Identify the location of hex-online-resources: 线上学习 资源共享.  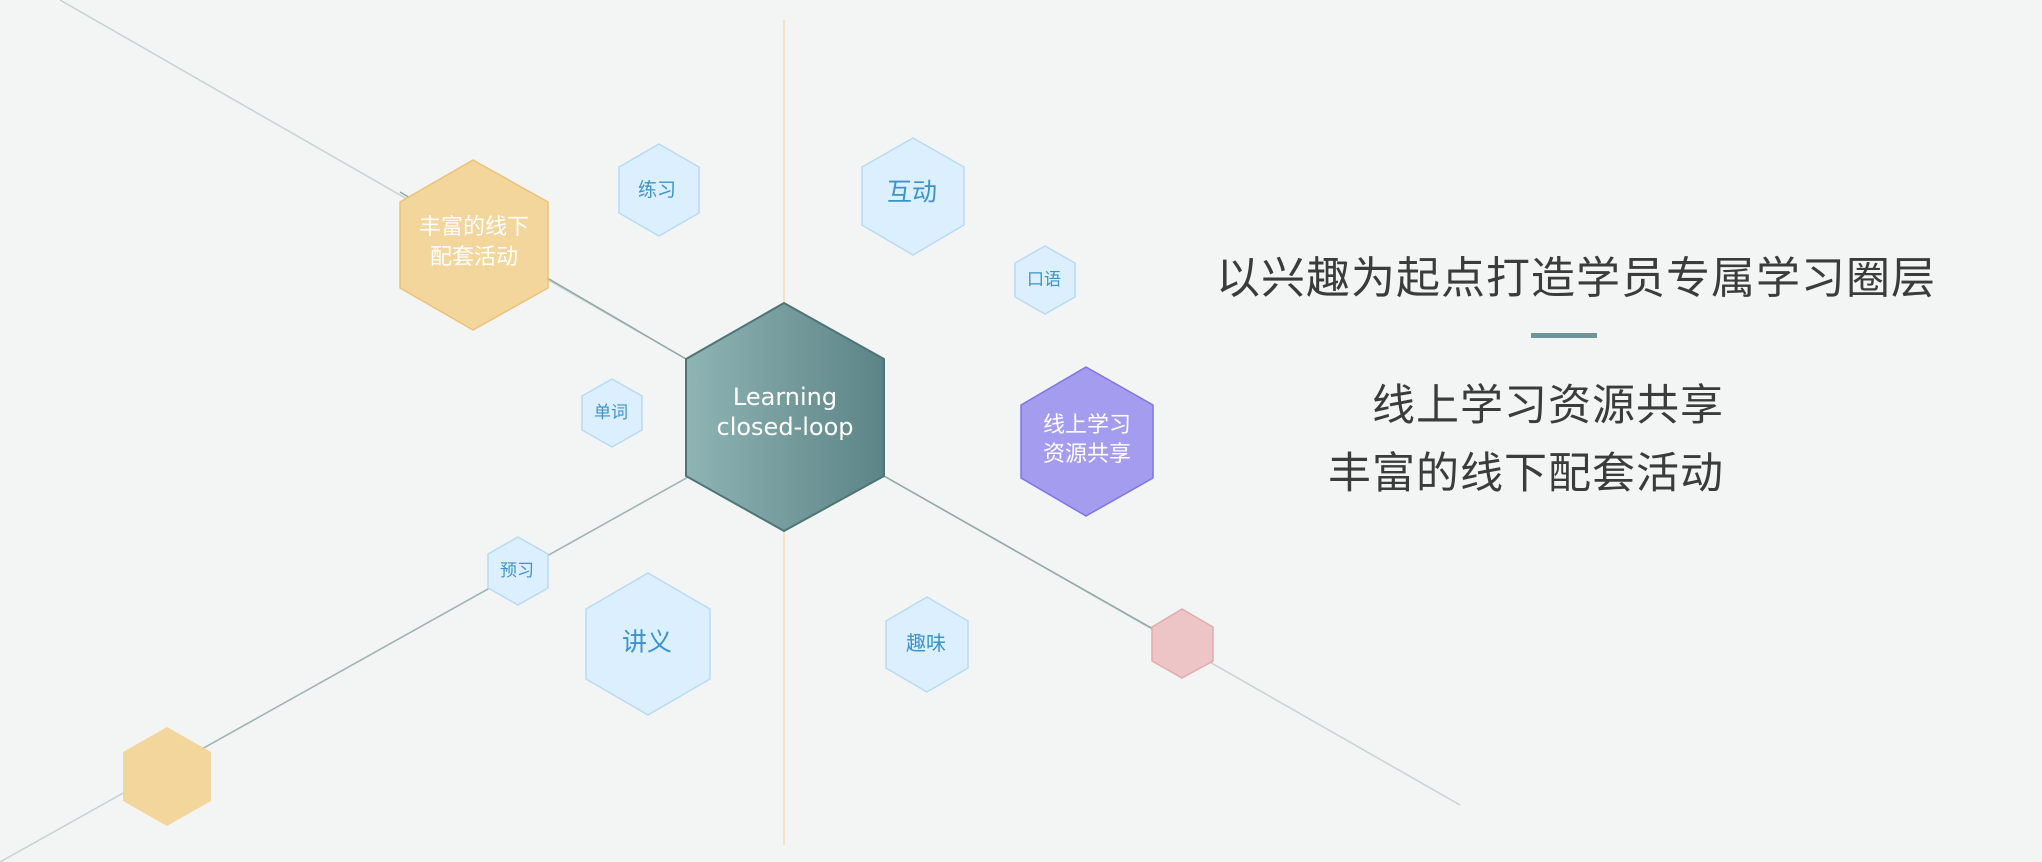
(1087, 441).